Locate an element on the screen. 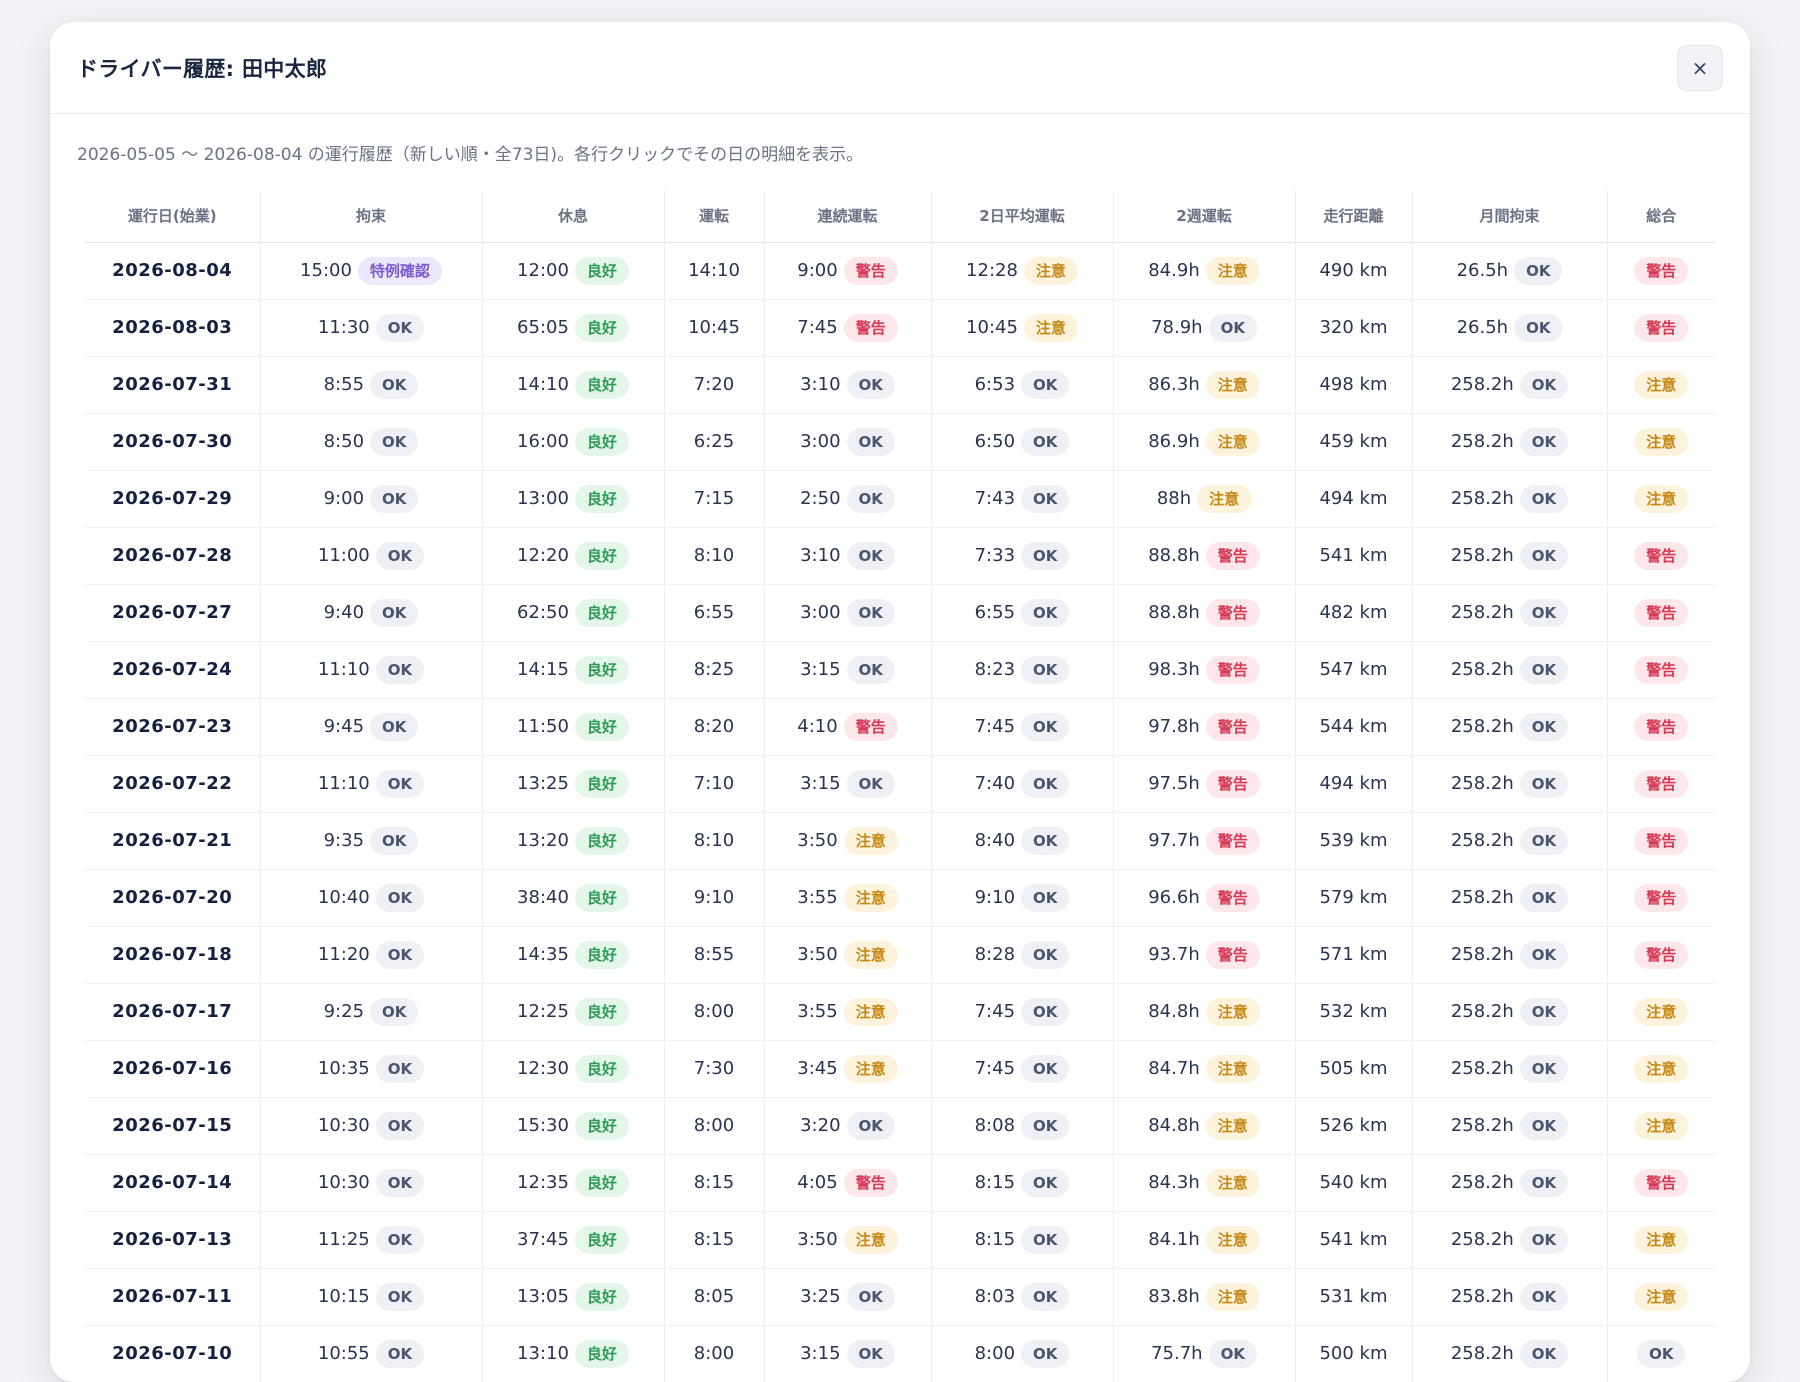 The width and height of the screenshot is (1800, 1382). cell-continuous-drive: 3:50 注意 is located at coordinates (848, 955).